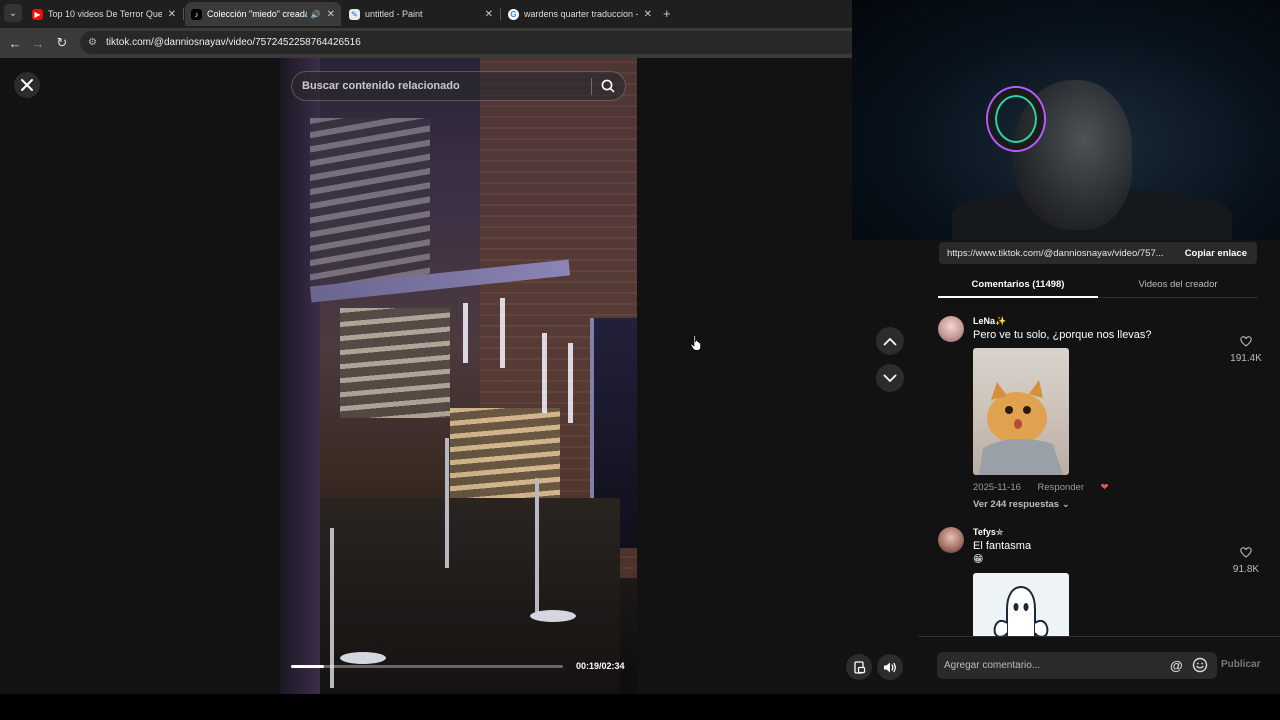 The width and height of the screenshot is (1280, 720). What do you see at coordinates (427, 666) in the screenshot?
I see `video-progress-bar` at bounding box center [427, 666].